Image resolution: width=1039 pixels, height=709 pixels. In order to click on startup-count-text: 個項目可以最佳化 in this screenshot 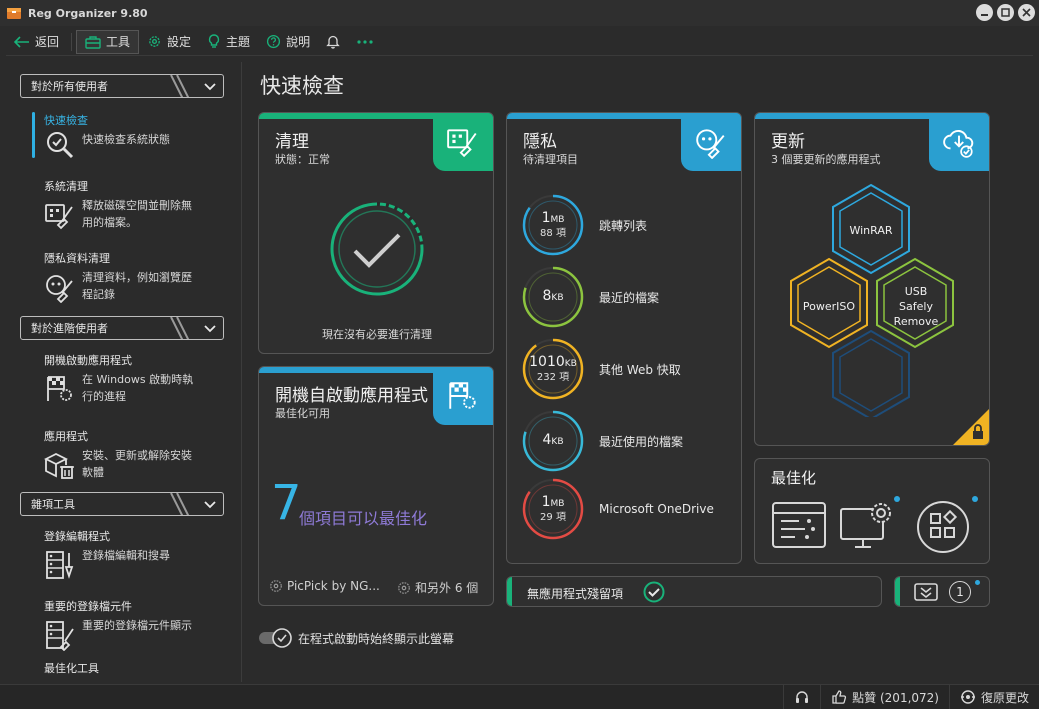, I will do `click(363, 518)`.